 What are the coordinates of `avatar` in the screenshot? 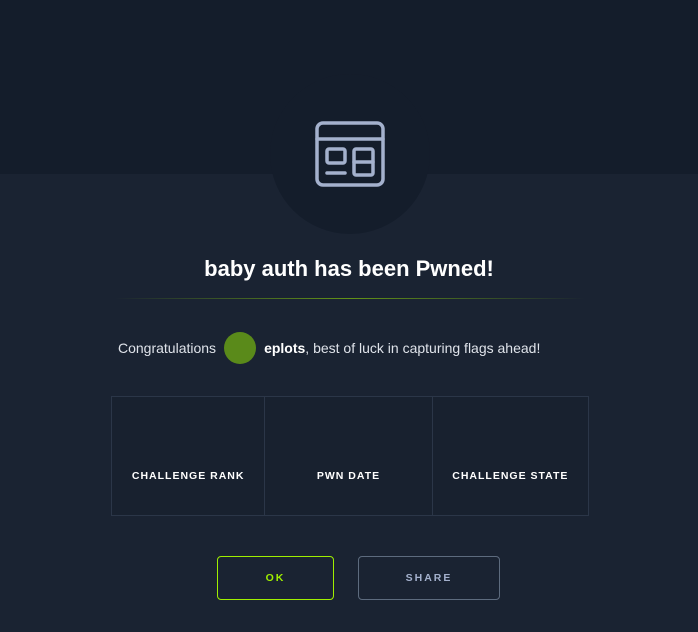 It's located at (240, 348).